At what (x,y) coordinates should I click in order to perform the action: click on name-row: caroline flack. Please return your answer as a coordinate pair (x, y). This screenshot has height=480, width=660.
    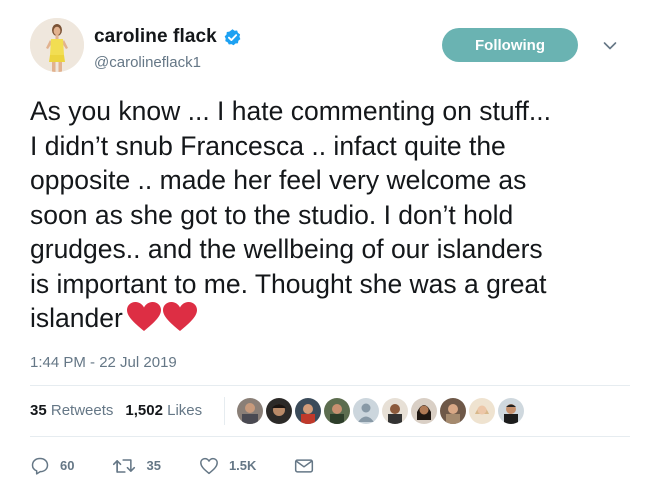
    Looking at the image, I should click on (168, 37).